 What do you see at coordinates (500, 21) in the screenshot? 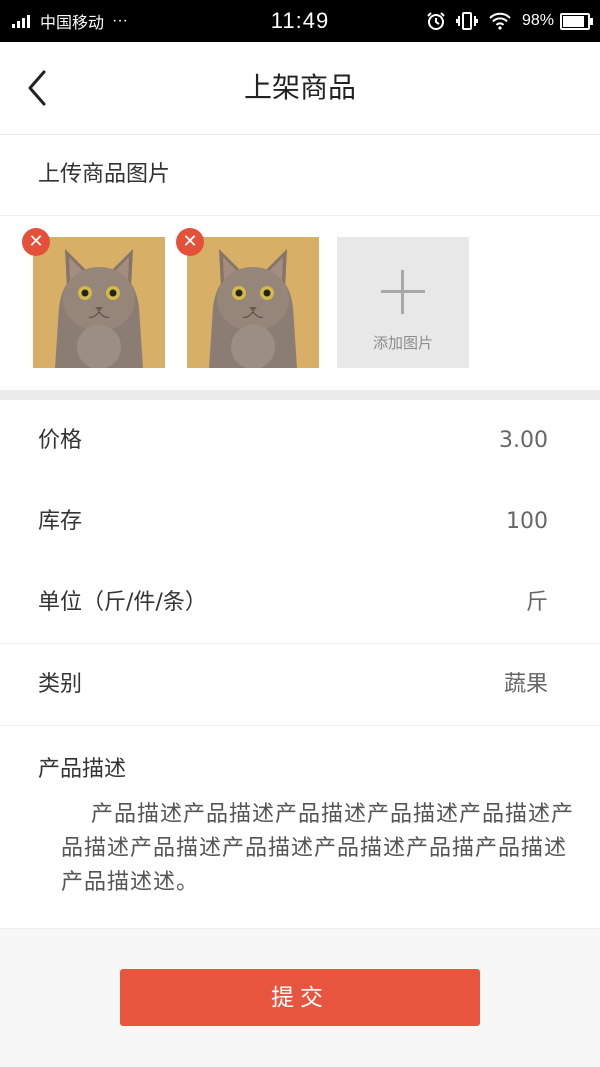
I see `wifi-icon` at bounding box center [500, 21].